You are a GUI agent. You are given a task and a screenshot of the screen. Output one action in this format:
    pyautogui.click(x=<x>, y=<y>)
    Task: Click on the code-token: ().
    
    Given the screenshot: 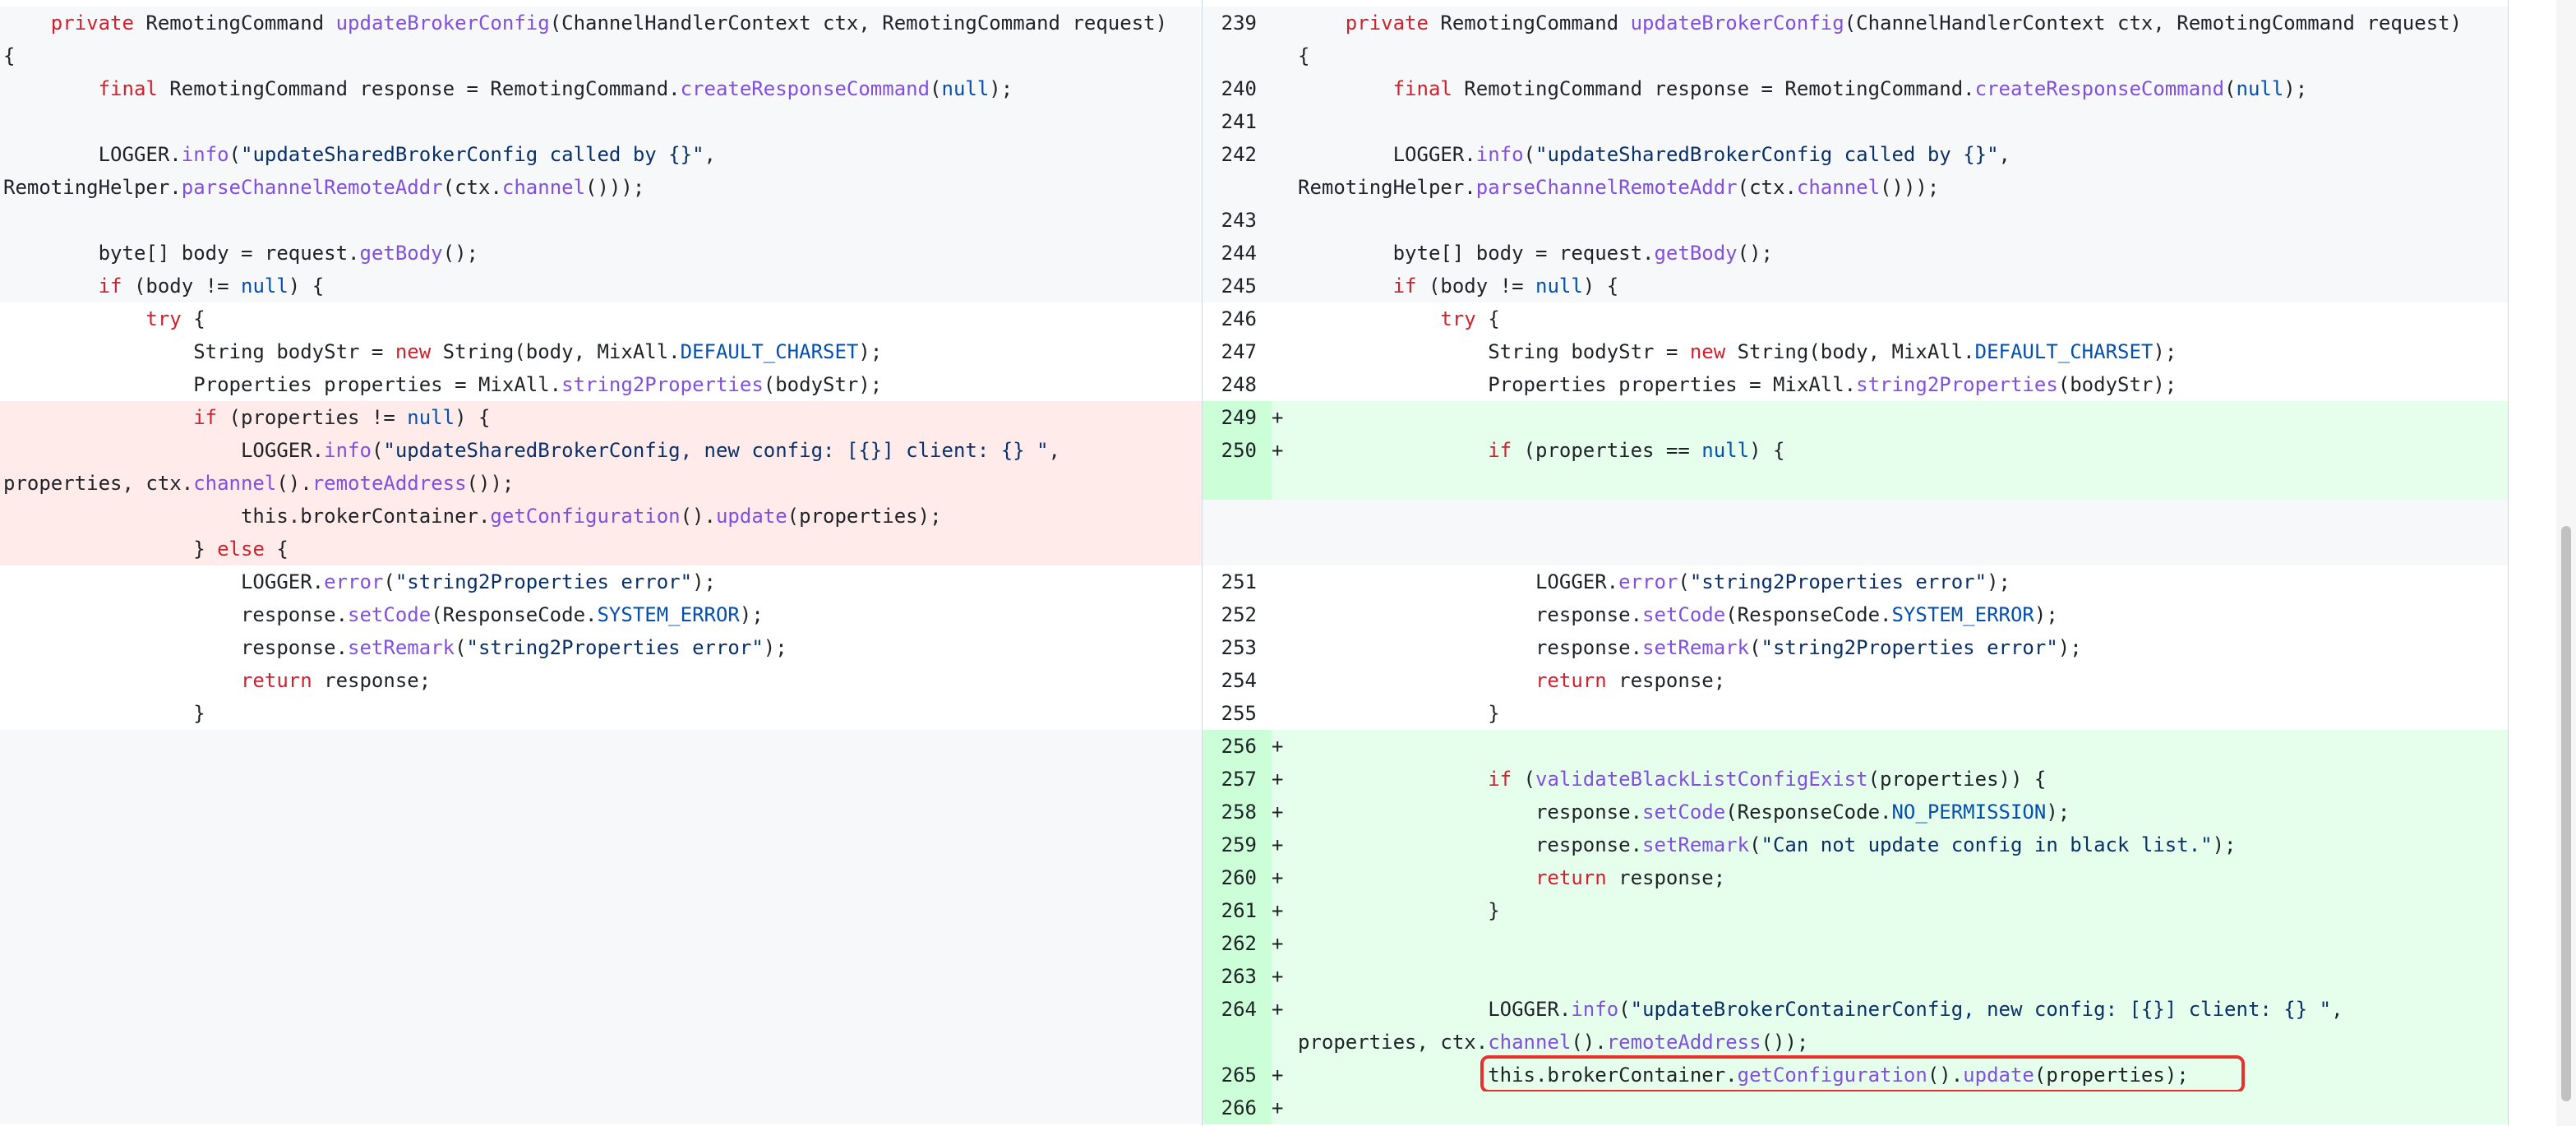 What is the action you would take?
    pyautogui.click(x=1589, y=1043)
    